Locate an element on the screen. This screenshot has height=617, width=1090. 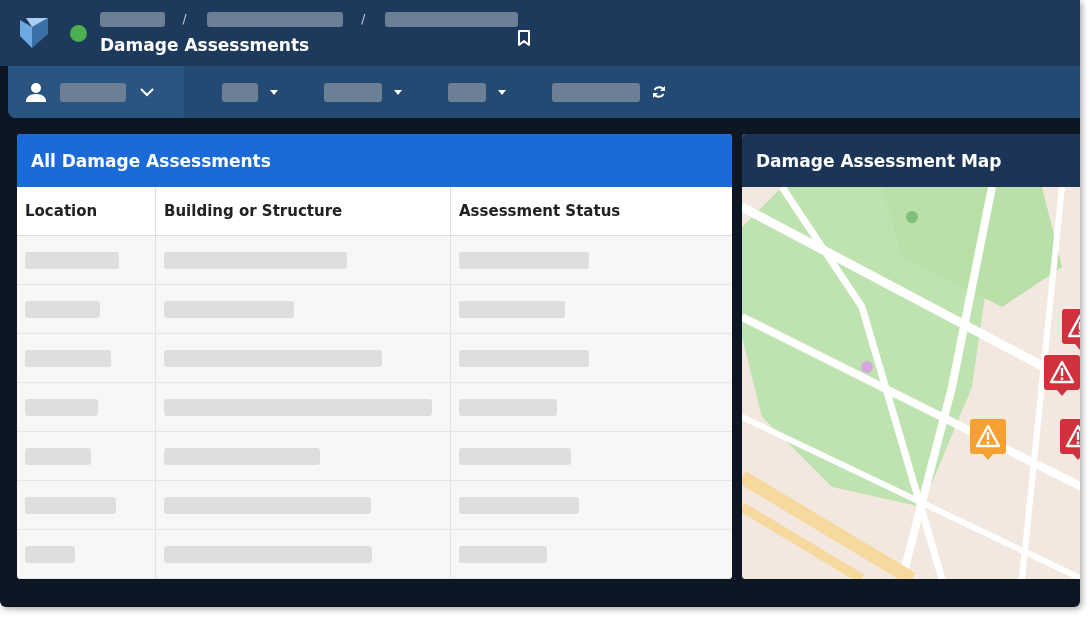
user-menu is located at coordinates (96, 92).